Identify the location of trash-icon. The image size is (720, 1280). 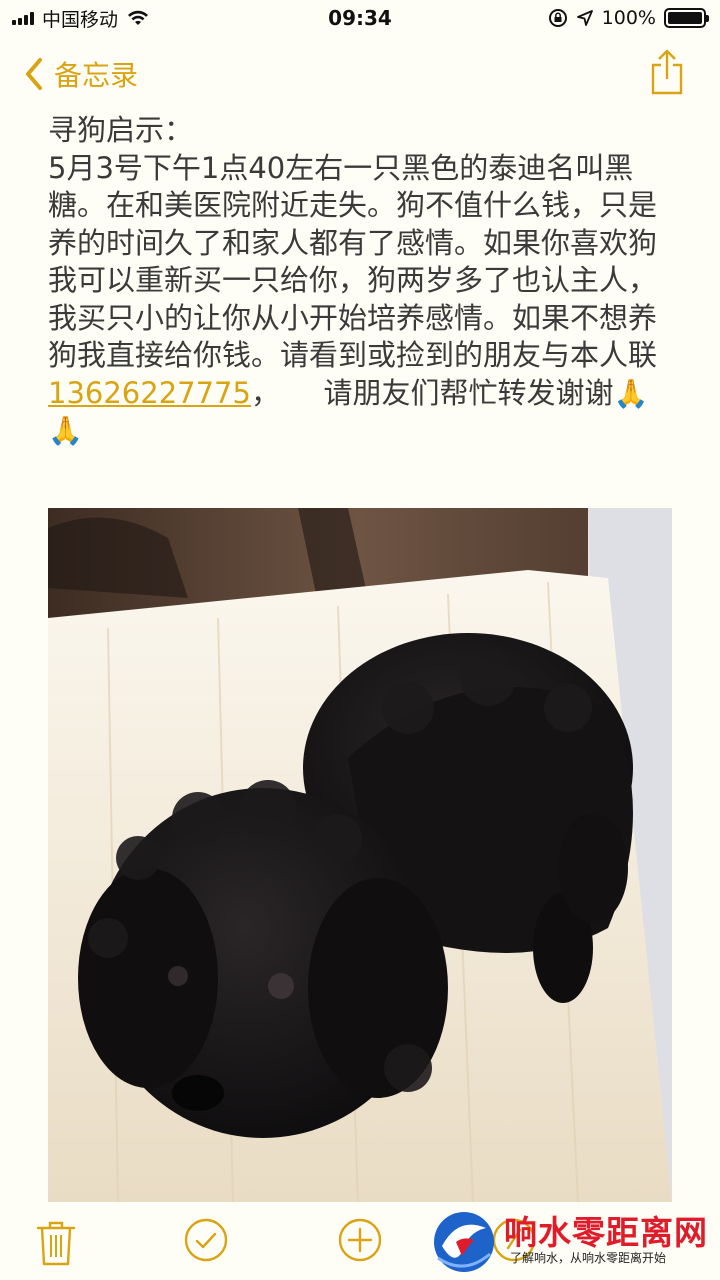
(56, 1243).